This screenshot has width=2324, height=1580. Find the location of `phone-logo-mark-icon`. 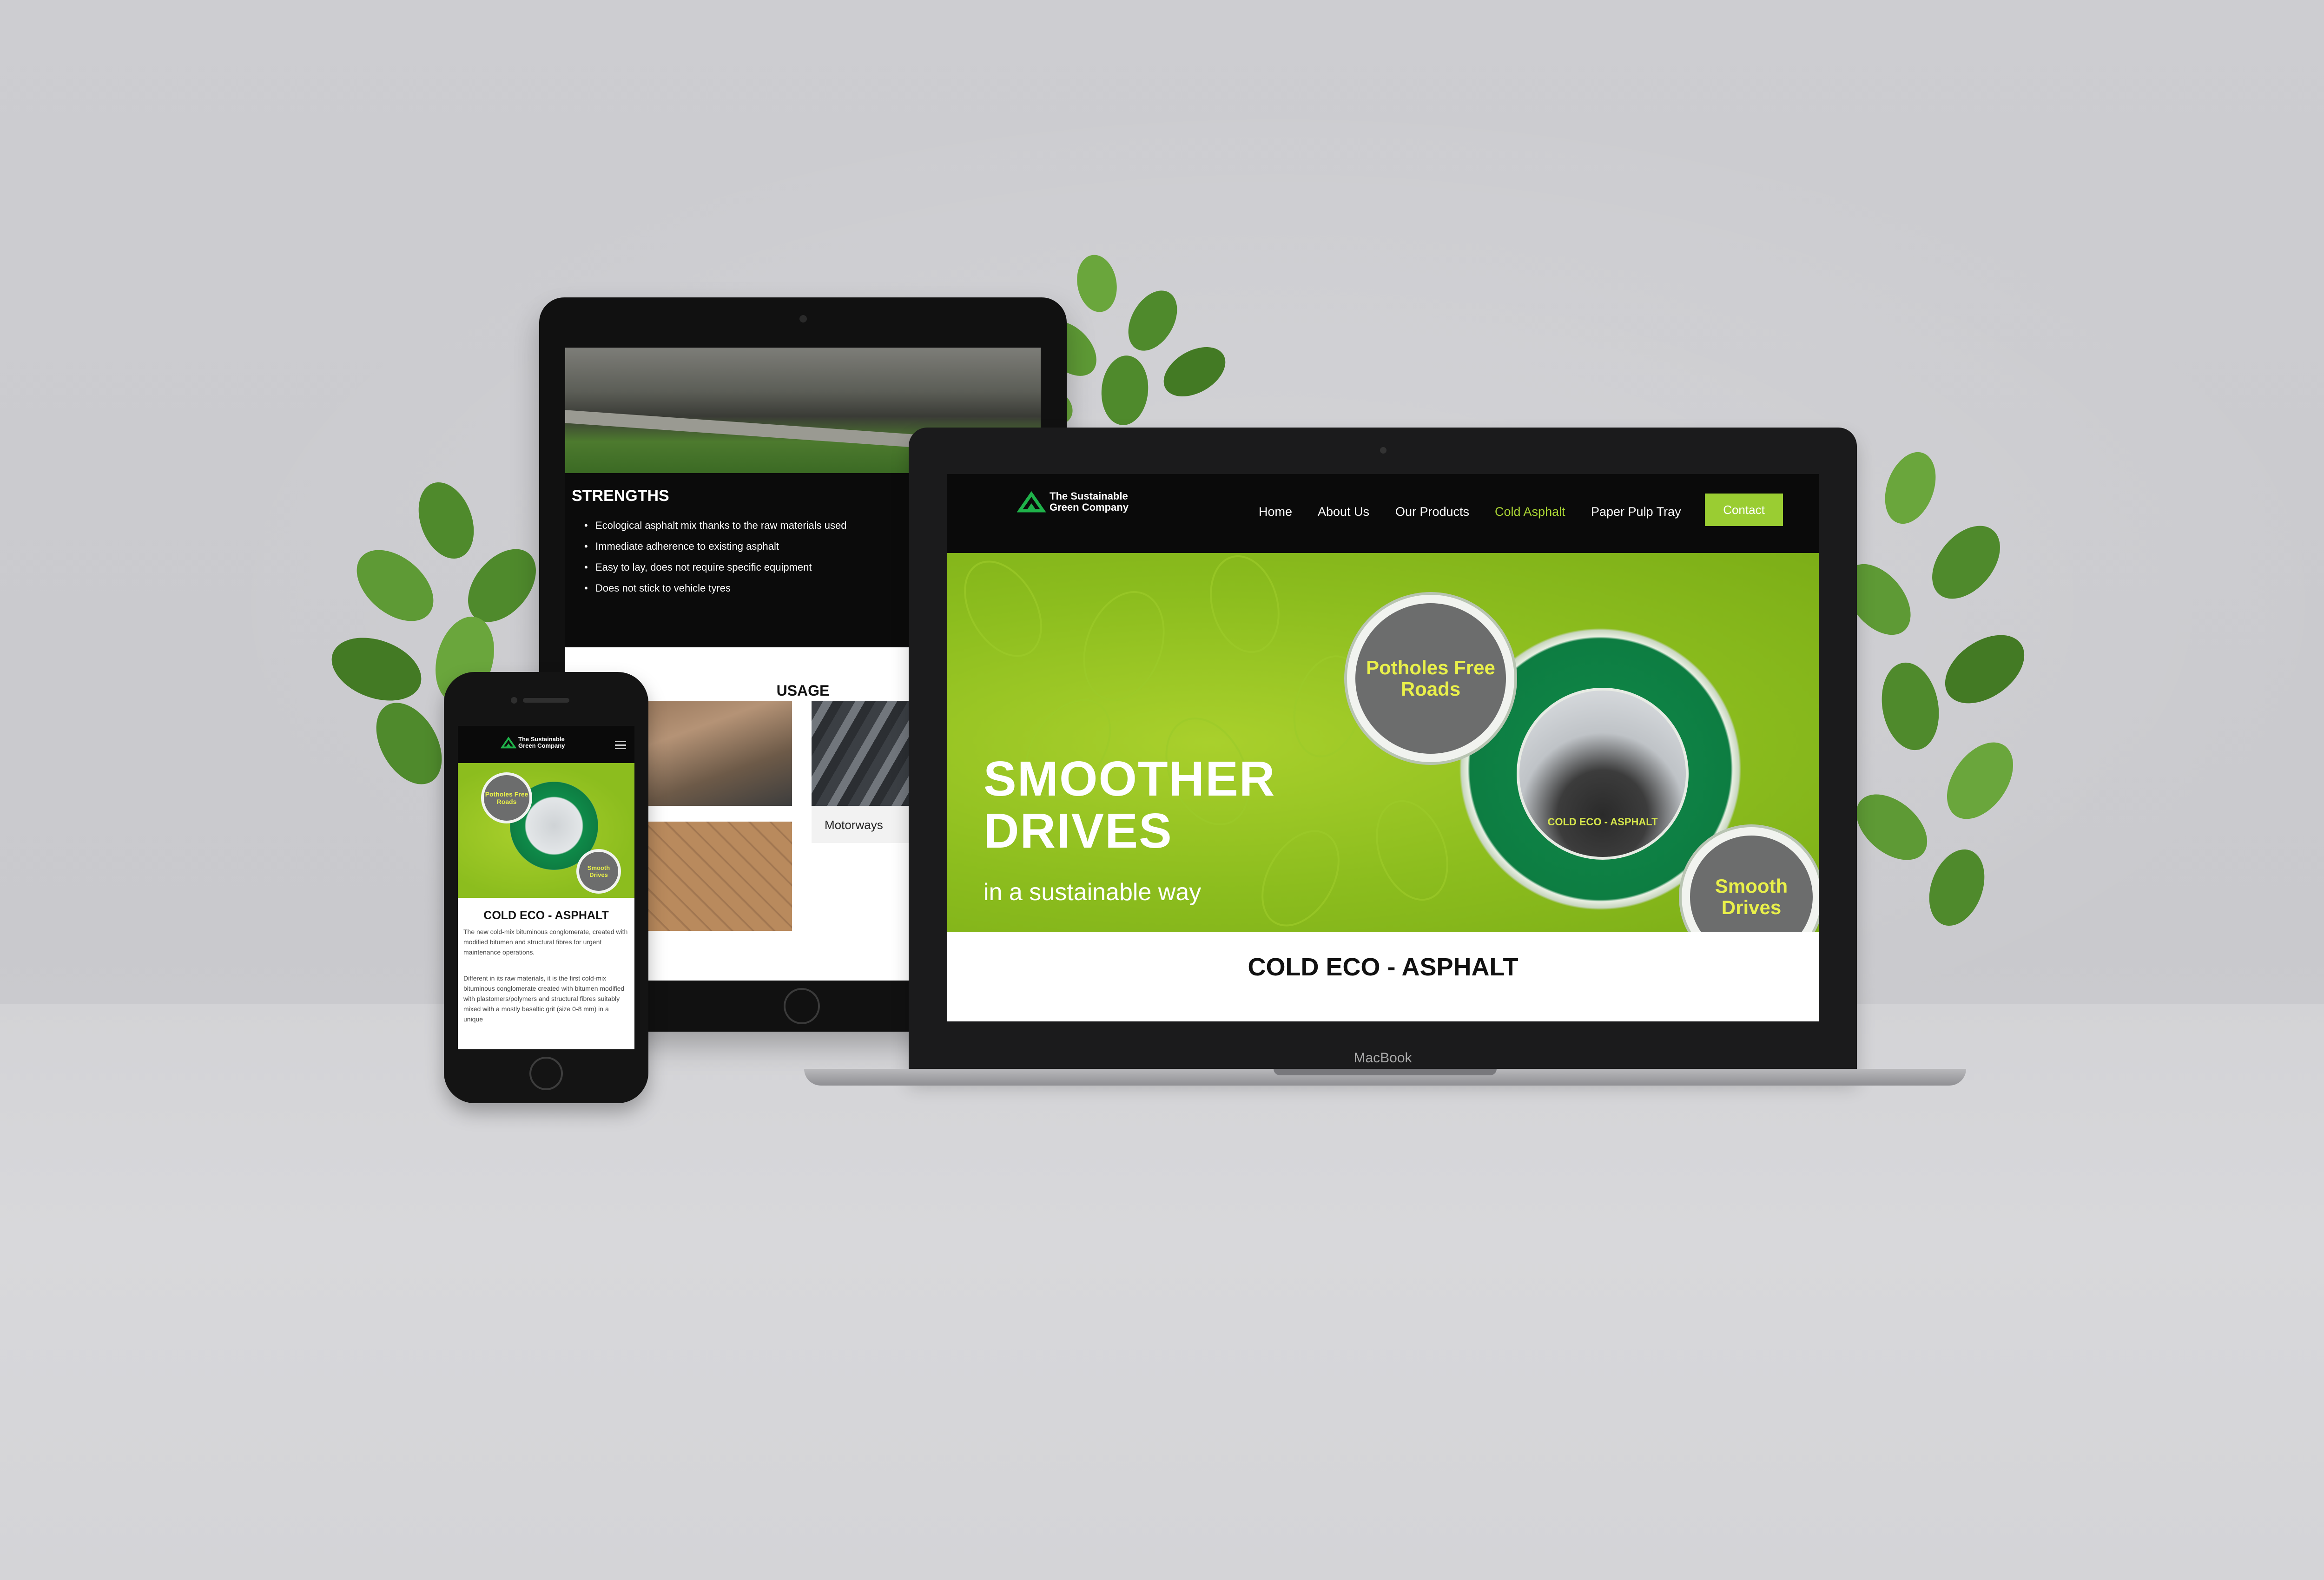

phone-logo-mark-icon is located at coordinates (508, 743).